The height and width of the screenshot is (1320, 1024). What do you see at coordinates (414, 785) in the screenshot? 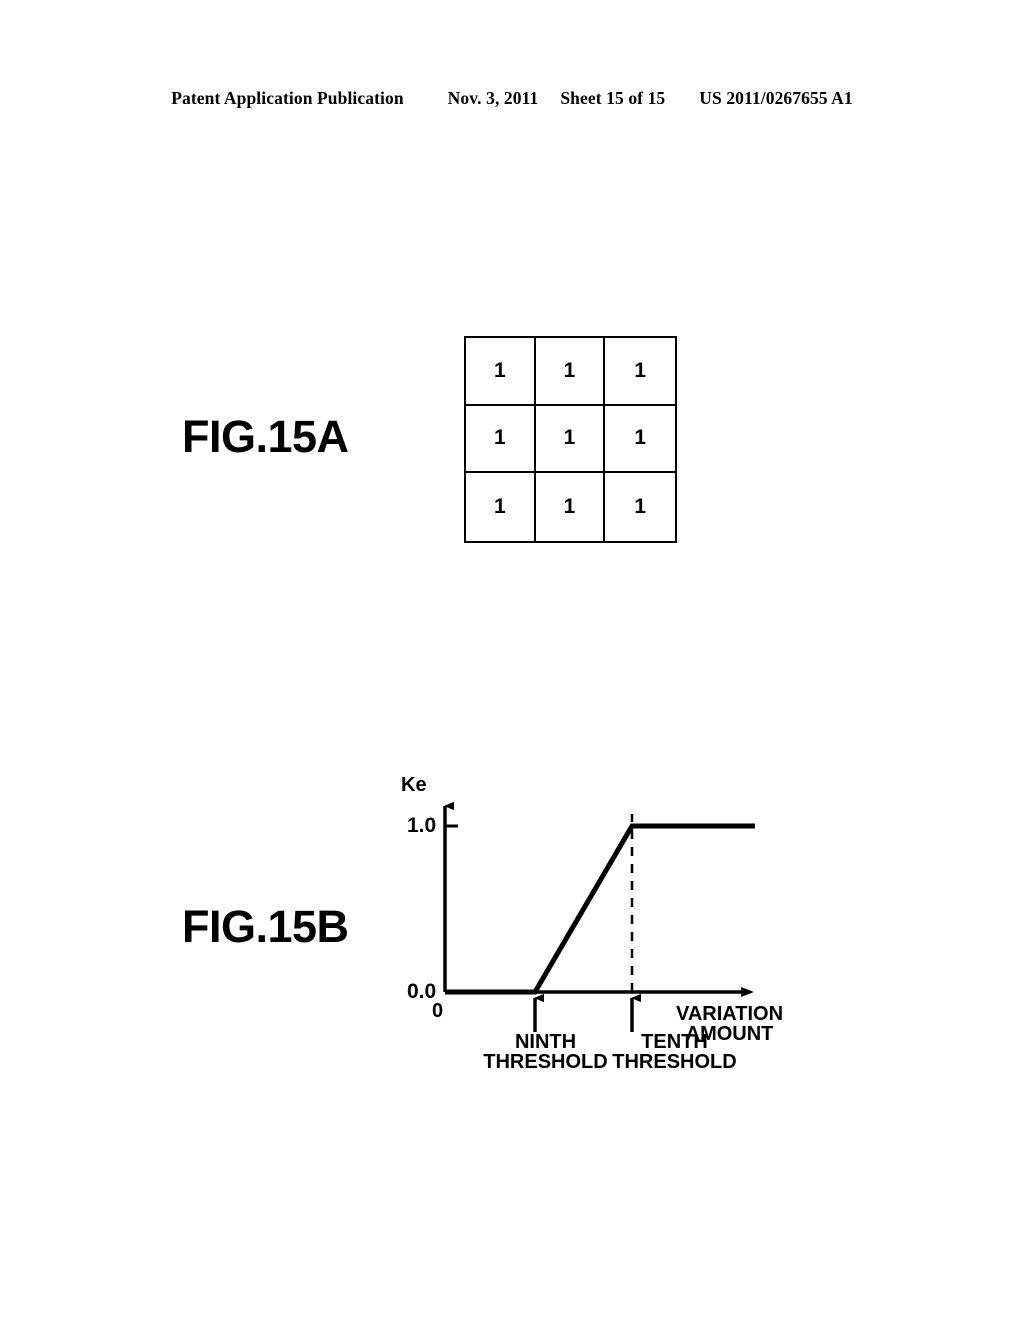
I see `y-axis-title: Ke` at bounding box center [414, 785].